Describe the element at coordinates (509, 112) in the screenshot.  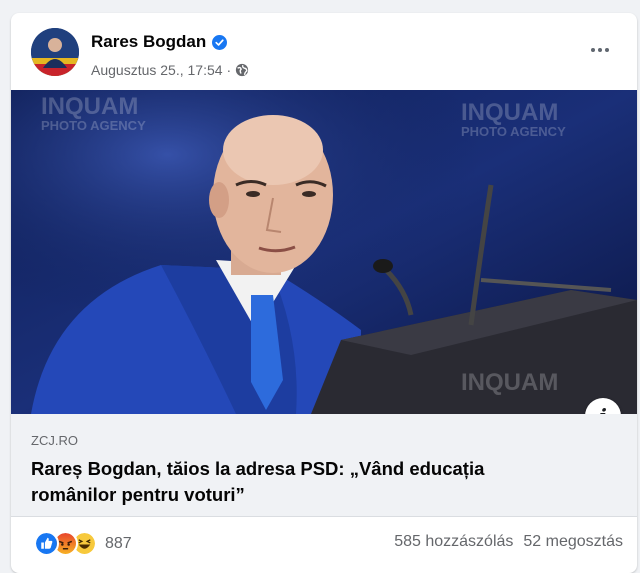
I see `watermark-top-right: INQUAM` at that location.